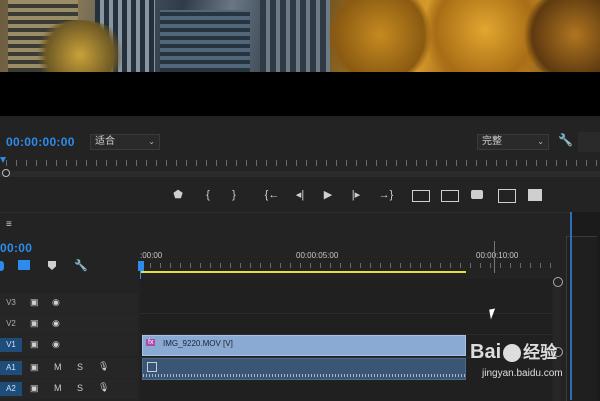 The width and height of the screenshot is (600, 401). What do you see at coordinates (178, 195) in the screenshot?
I see `add-marker-button: ⬟` at bounding box center [178, 195].